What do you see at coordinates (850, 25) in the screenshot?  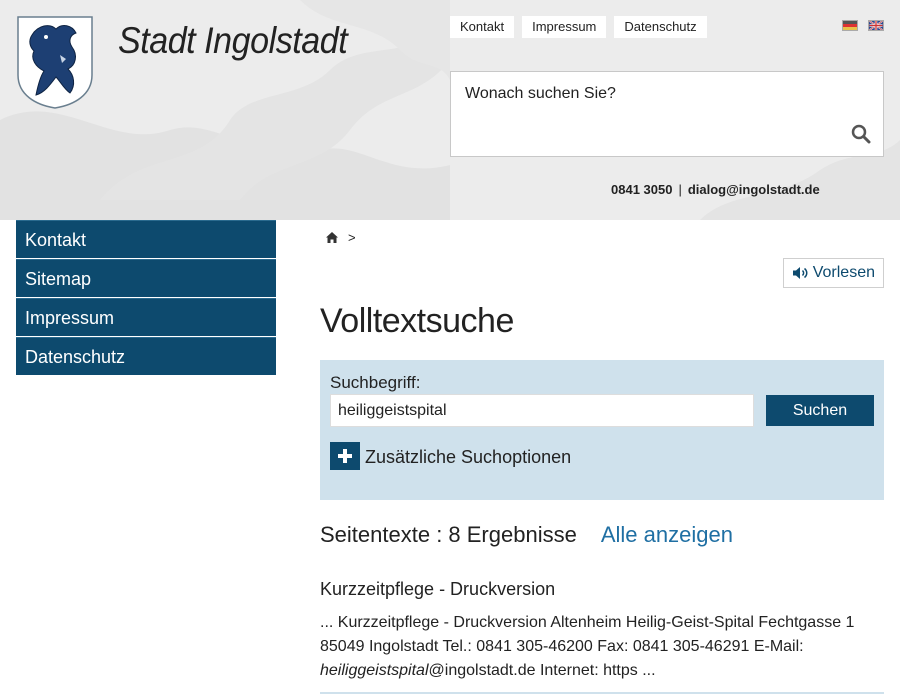 I see `german-flag-icon` at bounding box center [850, 25].